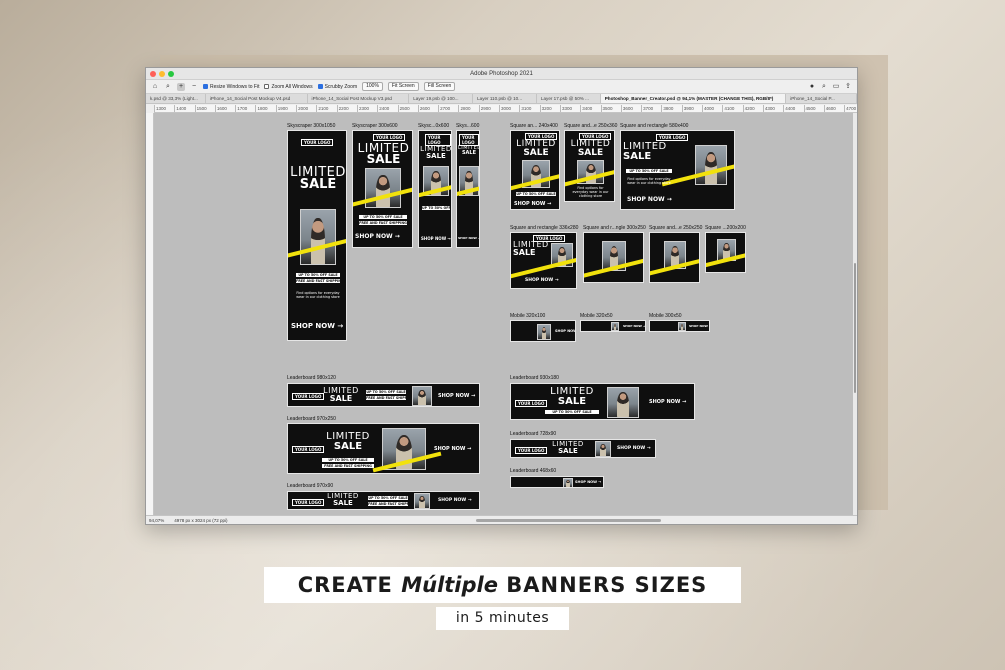 The height and width of the screenshot is (670, 1005). What do you see at coordinates (468, 189) in the screenshot?
I see `artboard-skyscraper-b: YOUR LOGO LIMITED SALE SHOP NOW →` at bounding box center [468, 189].